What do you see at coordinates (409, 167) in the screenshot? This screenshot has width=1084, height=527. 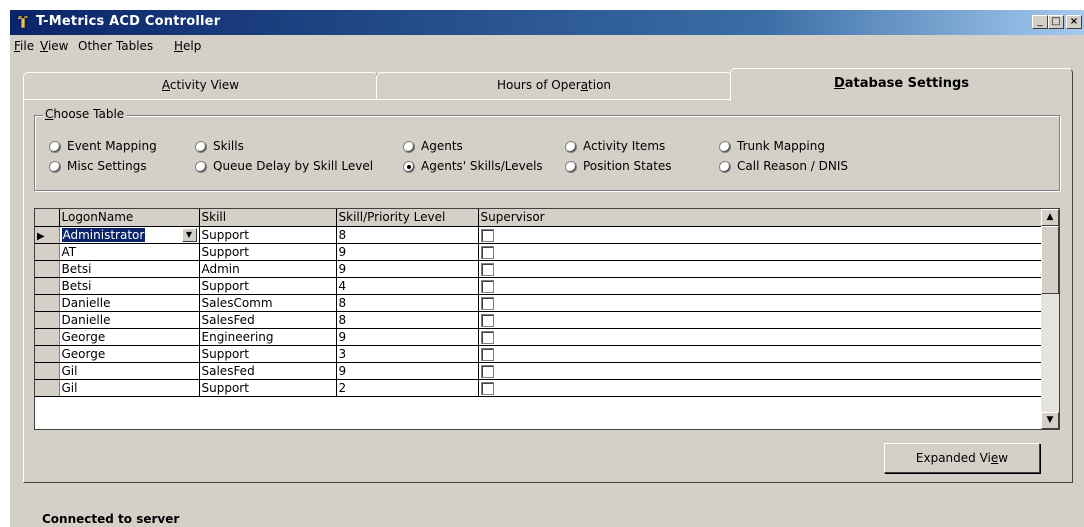 I see `radio-dot-selected` at bounding box center [409, 167].